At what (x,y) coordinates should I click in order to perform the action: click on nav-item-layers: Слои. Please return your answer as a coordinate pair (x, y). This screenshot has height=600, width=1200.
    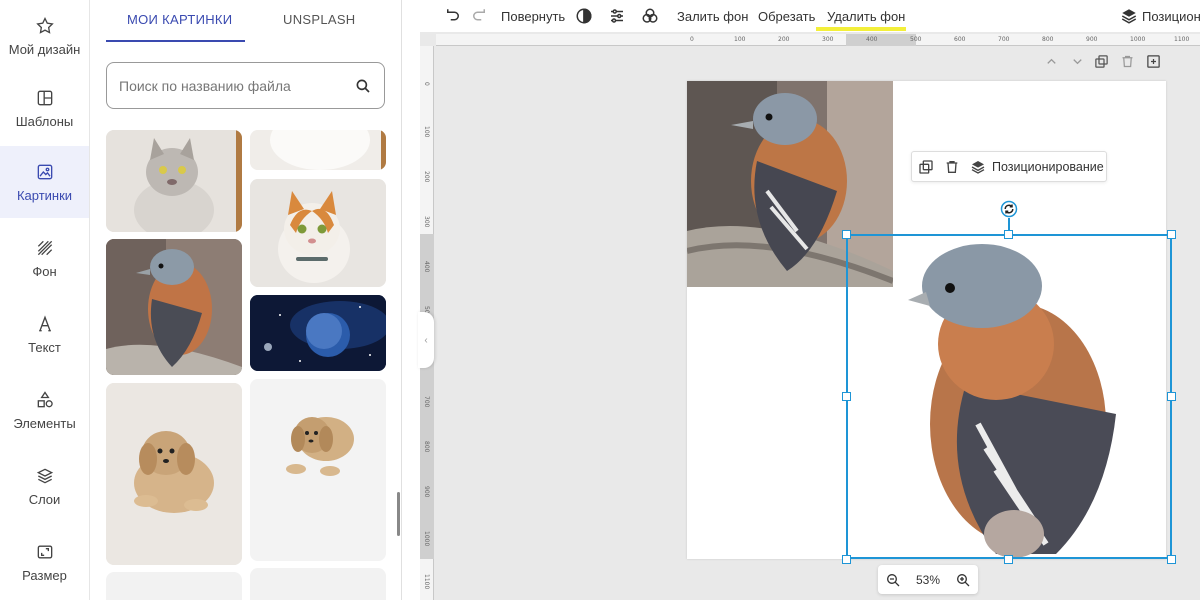
    Looking at the image, I should click on (44, 486).